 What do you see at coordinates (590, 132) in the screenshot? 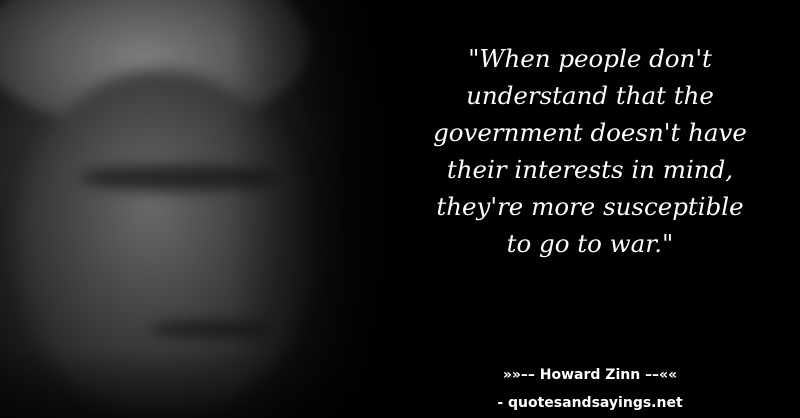
I see `quote-line-3: government doesn't have` at bounding box center [590, 132].